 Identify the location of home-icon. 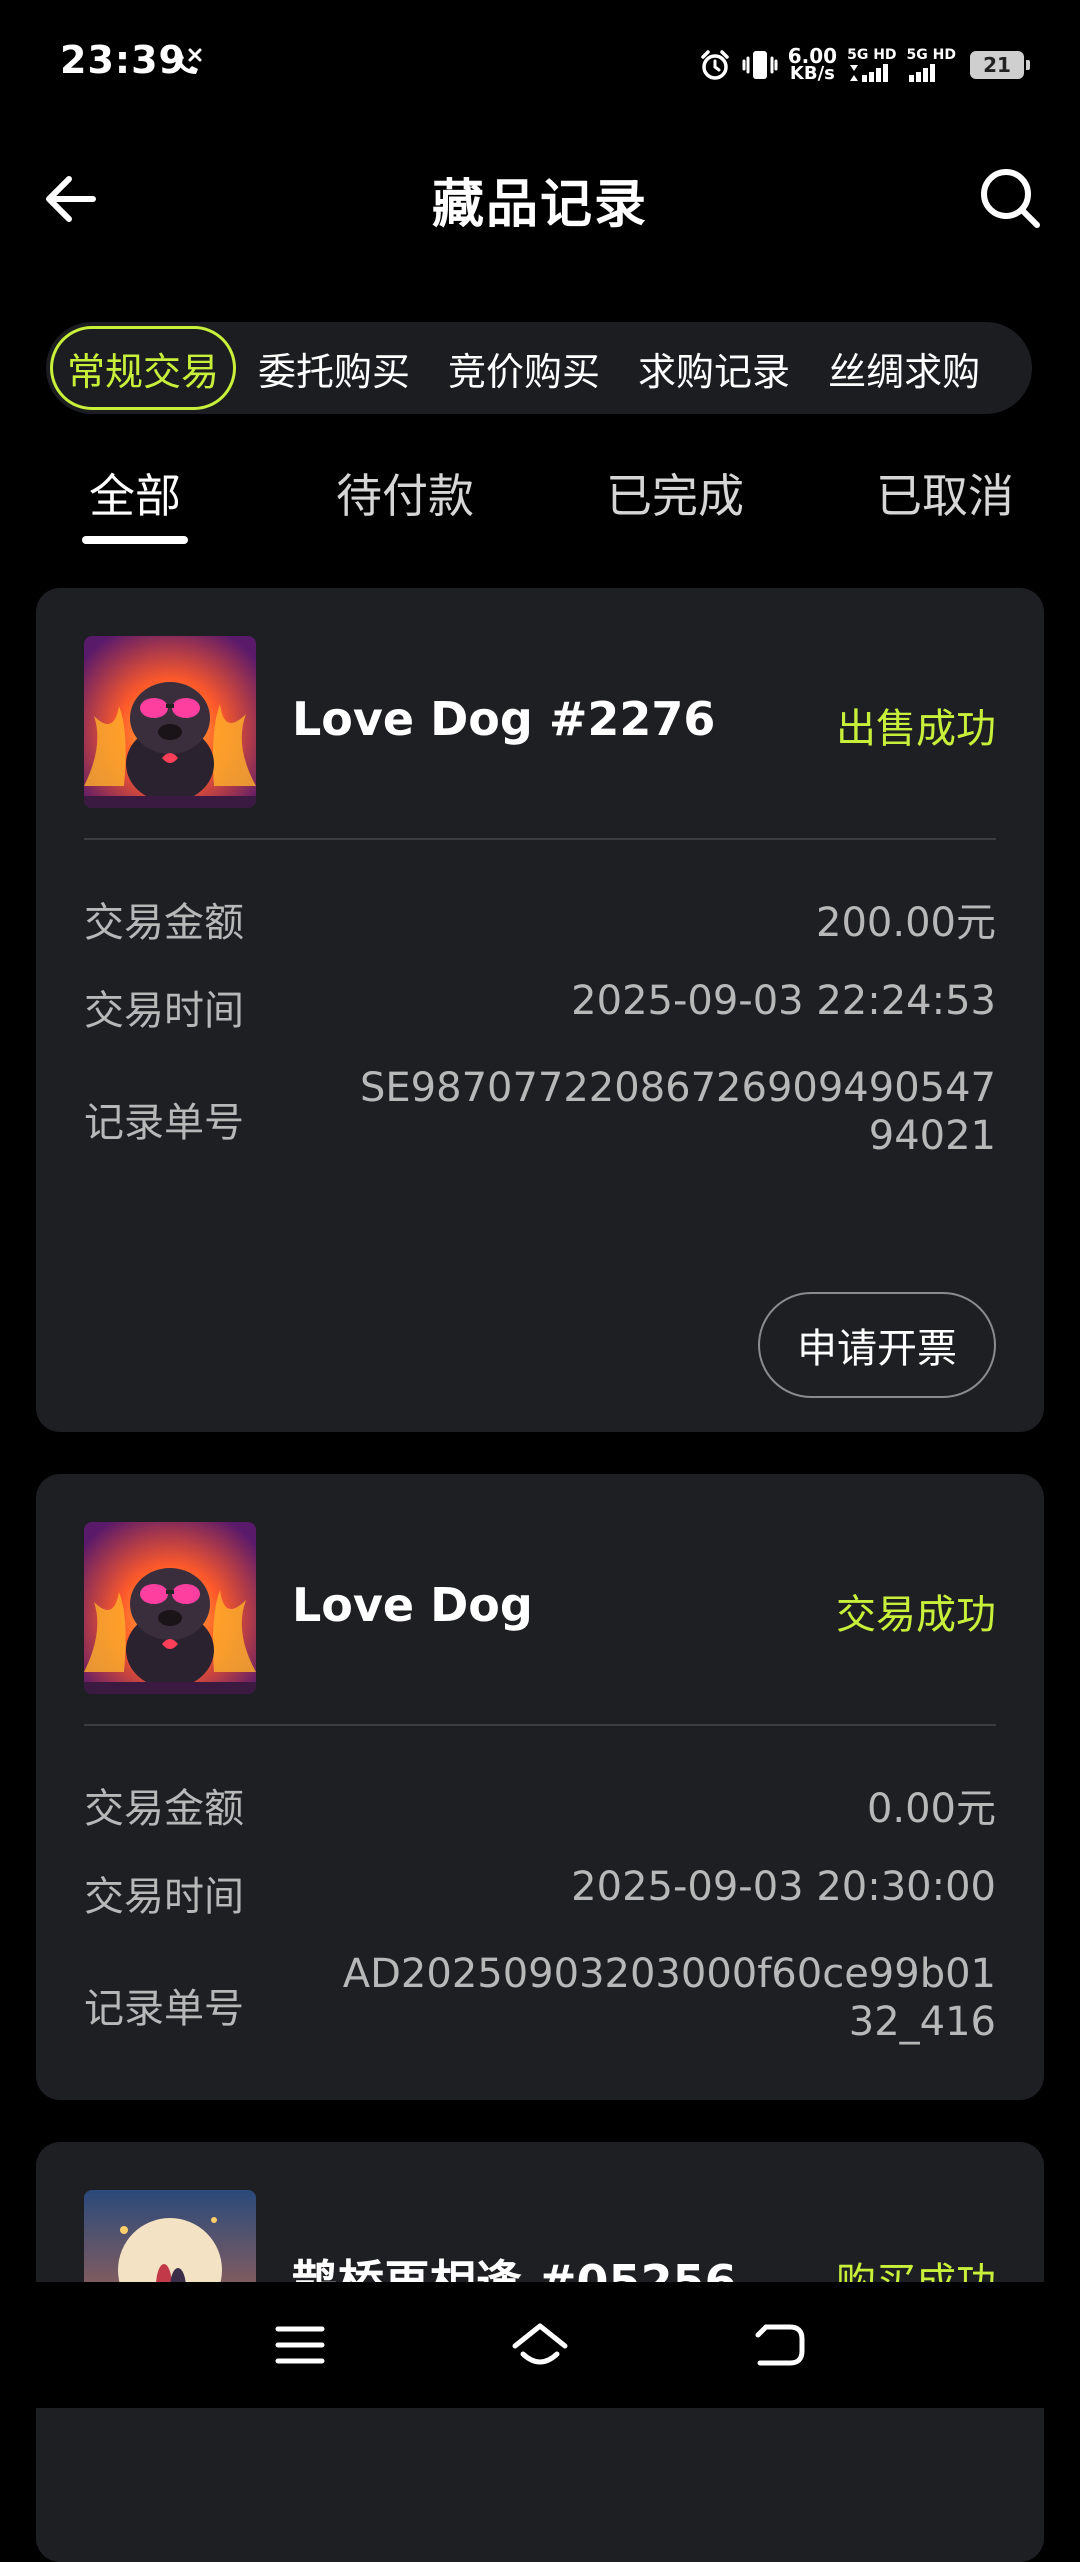
(540, 2344).